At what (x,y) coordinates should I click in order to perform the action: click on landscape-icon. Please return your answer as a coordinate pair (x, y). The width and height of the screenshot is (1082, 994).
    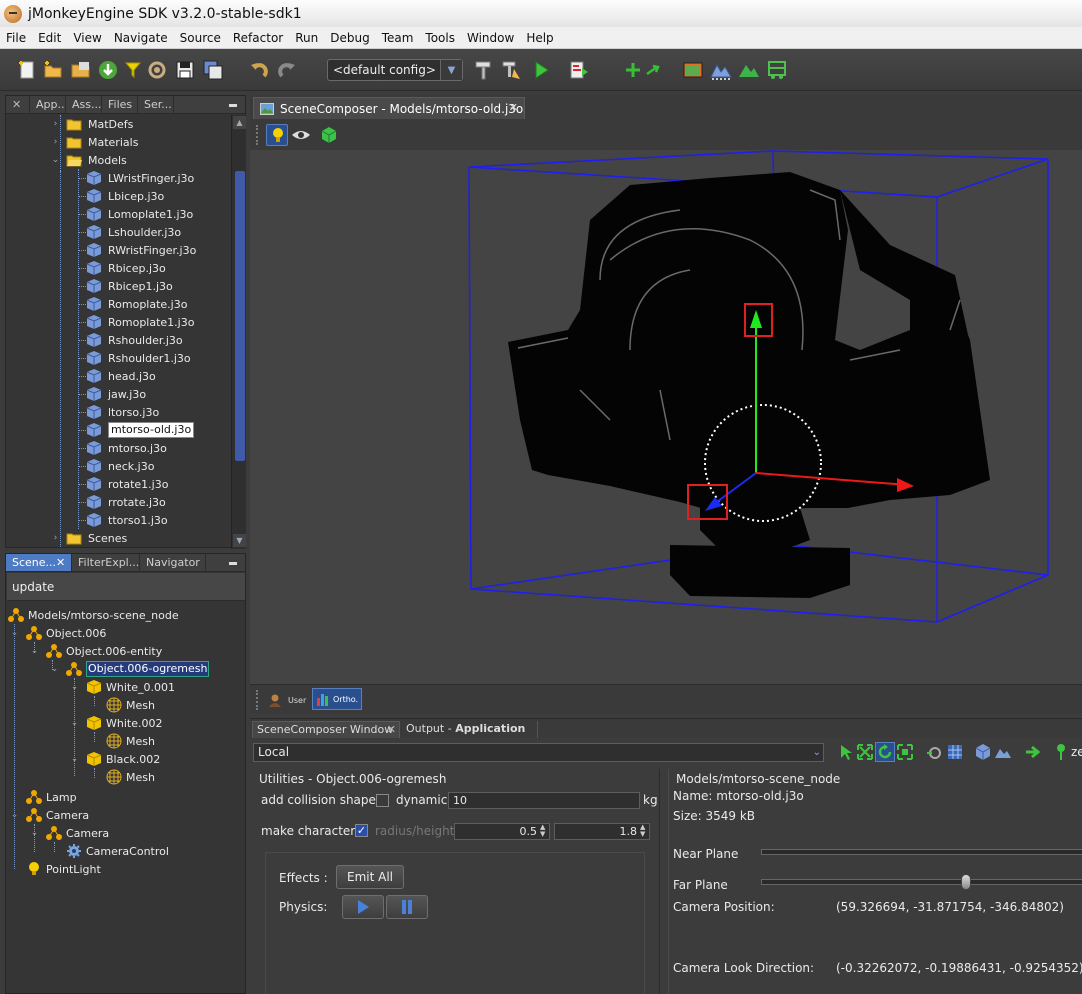
    Looking at the image, I should click on (749, 70).